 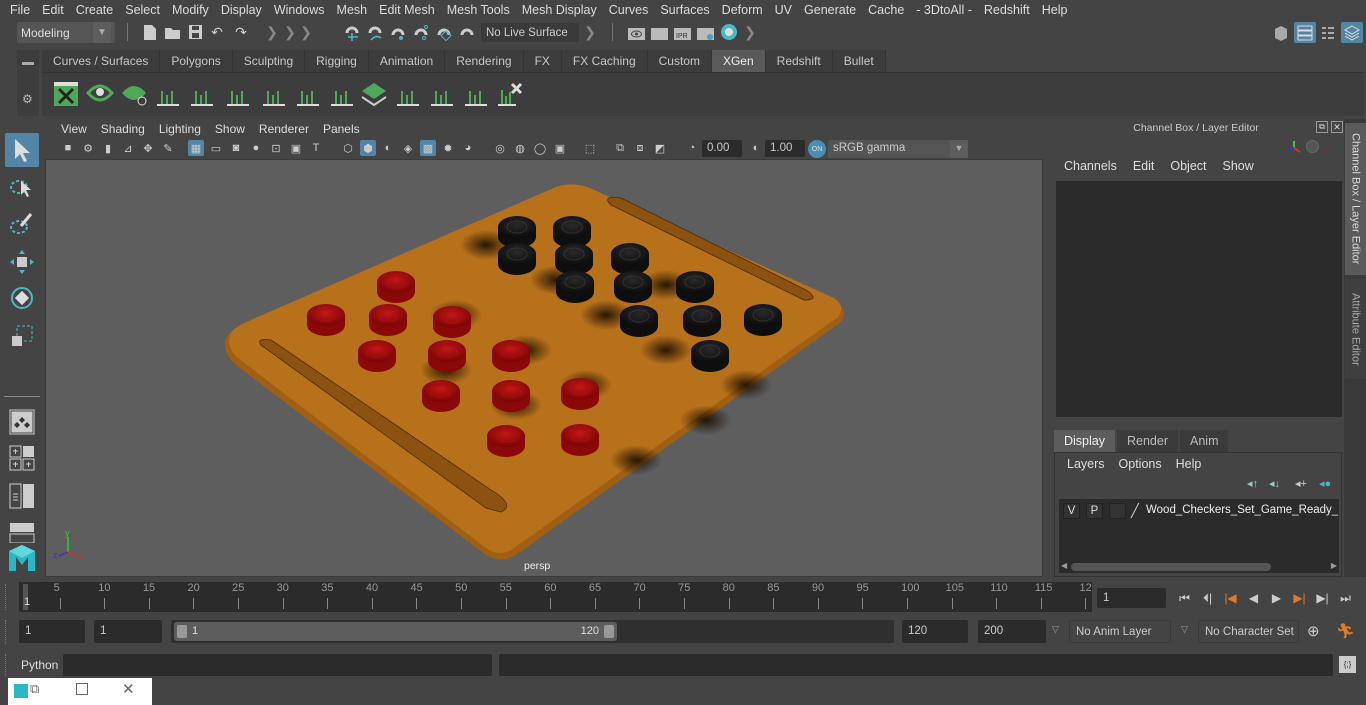 What do you see at coordinates (799, 61) in the screenshot?
I see `shelf-tab-redshift: Redshift` at bounding box center [799, 61].